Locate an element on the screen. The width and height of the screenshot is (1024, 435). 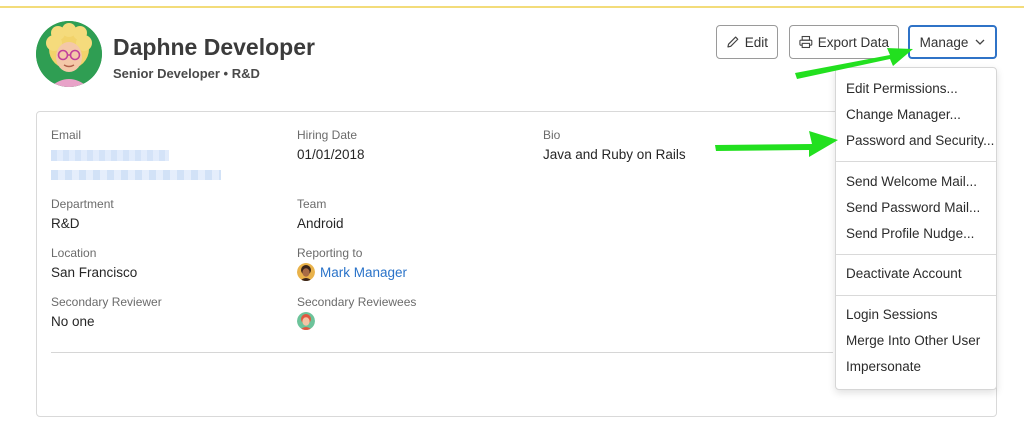
export-button-label: Export Data is located at coordinates (853, 42).